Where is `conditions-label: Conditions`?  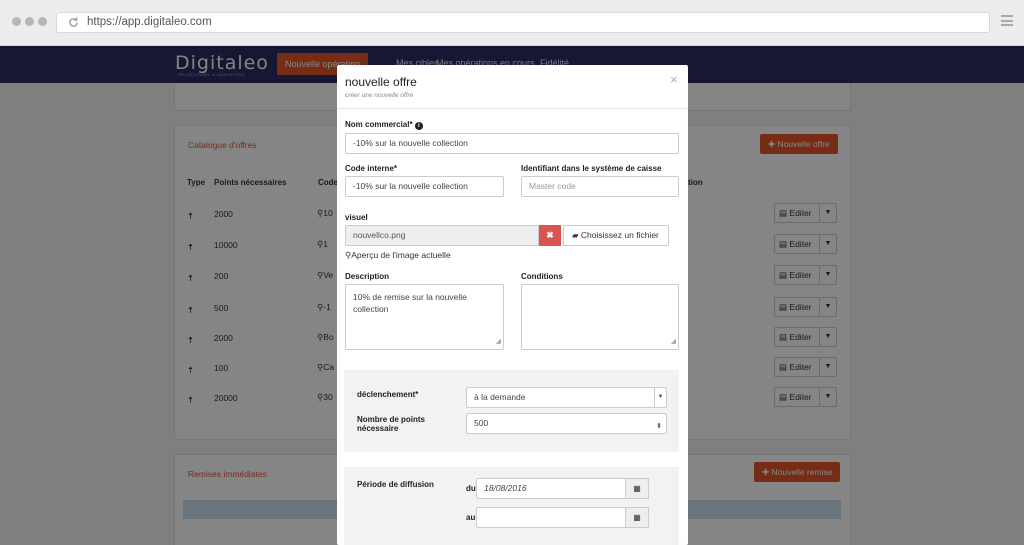 conditions-label: Conditions is located at coordinates (542, 276).